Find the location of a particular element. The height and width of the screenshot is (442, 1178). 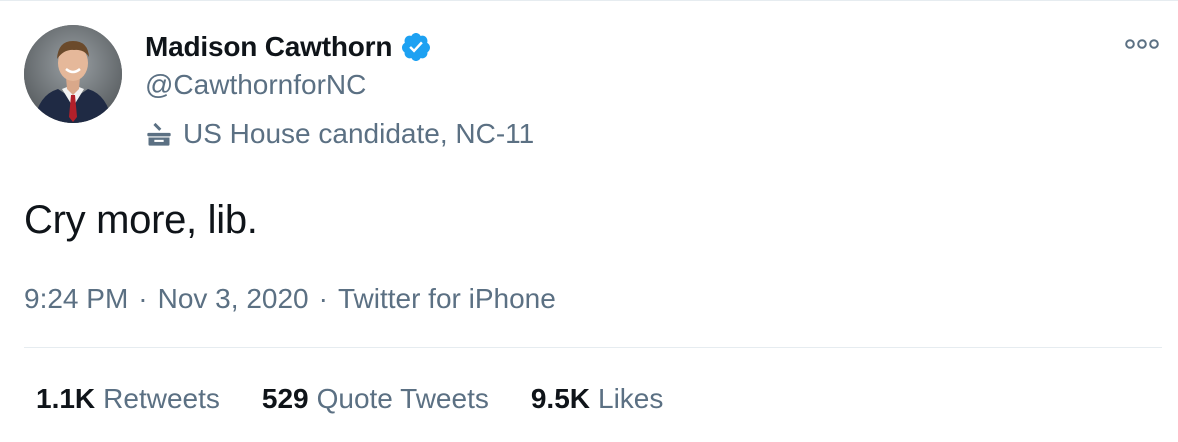

tweet-date: Nov 3, 2020 is located at coordinates (233, 299).